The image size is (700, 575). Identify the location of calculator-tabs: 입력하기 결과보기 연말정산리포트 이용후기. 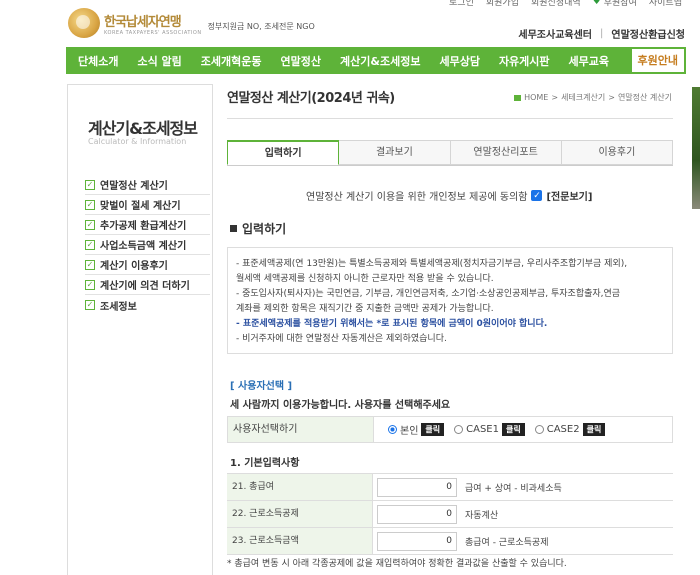
(450, 153).